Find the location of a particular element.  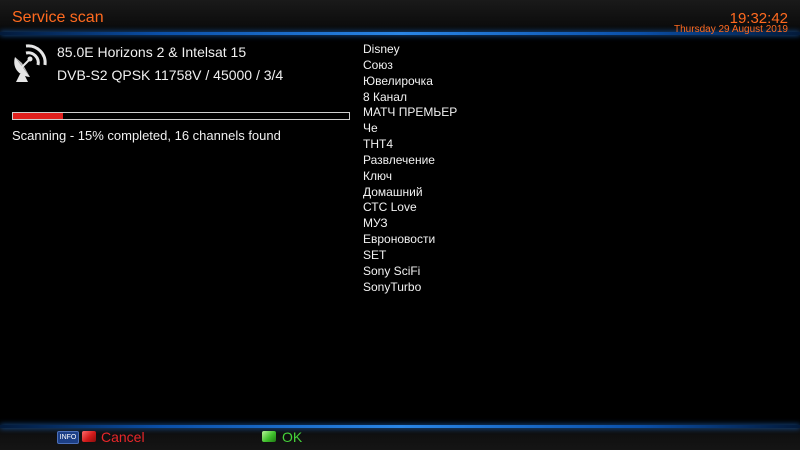

cancel-button: Cancel is located at coordinates (123, 437).